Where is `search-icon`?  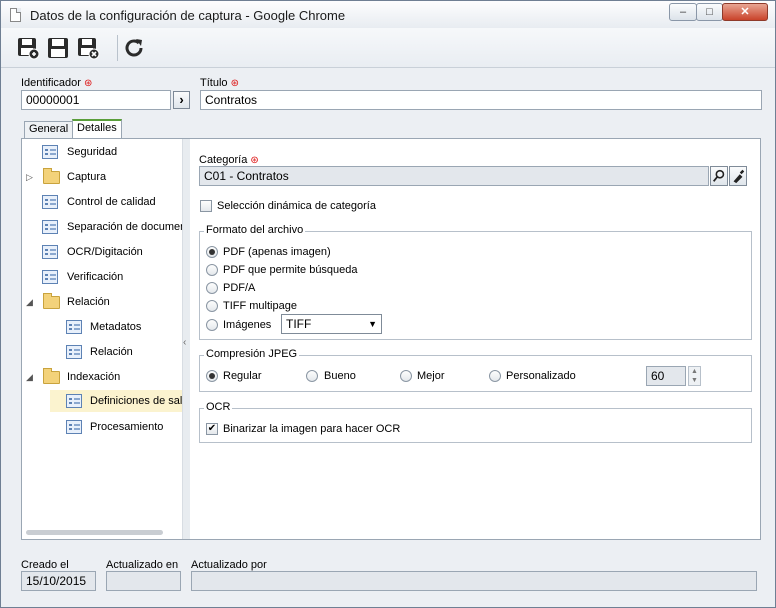
search-icon is located at coordinates (719, 176).